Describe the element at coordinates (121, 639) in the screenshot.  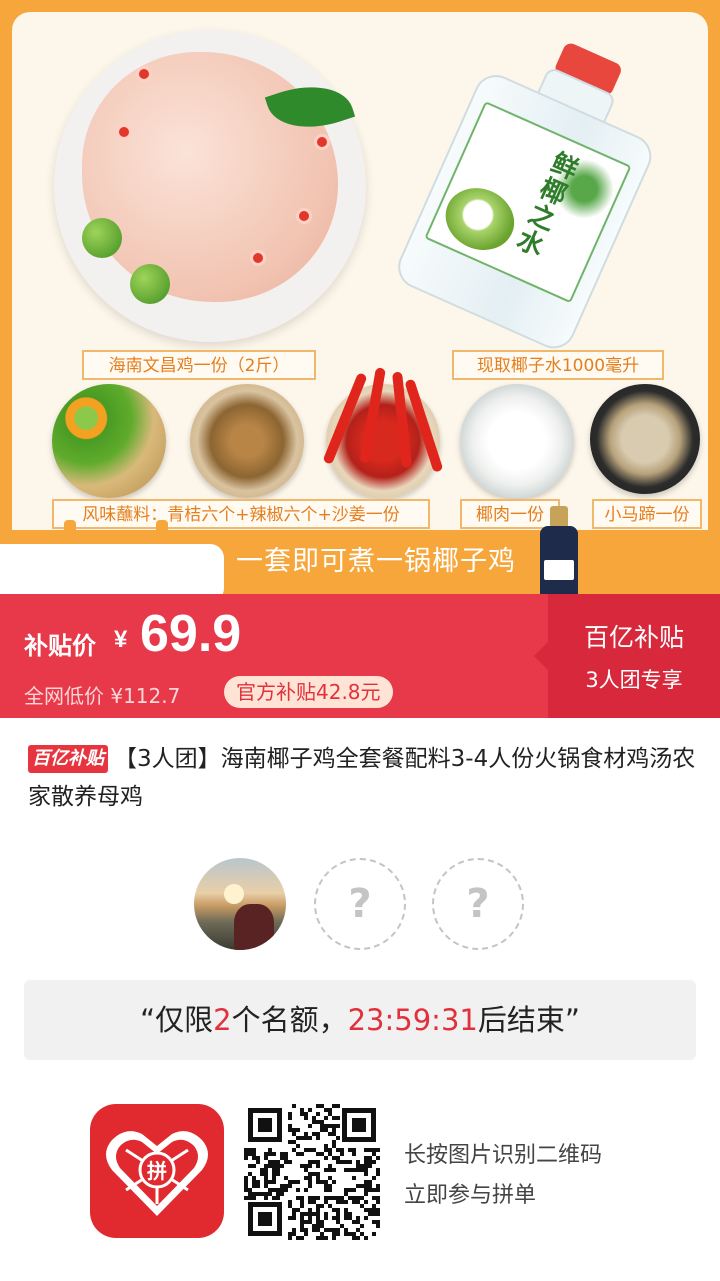
I see `currency-symbol: ¥` at that location.